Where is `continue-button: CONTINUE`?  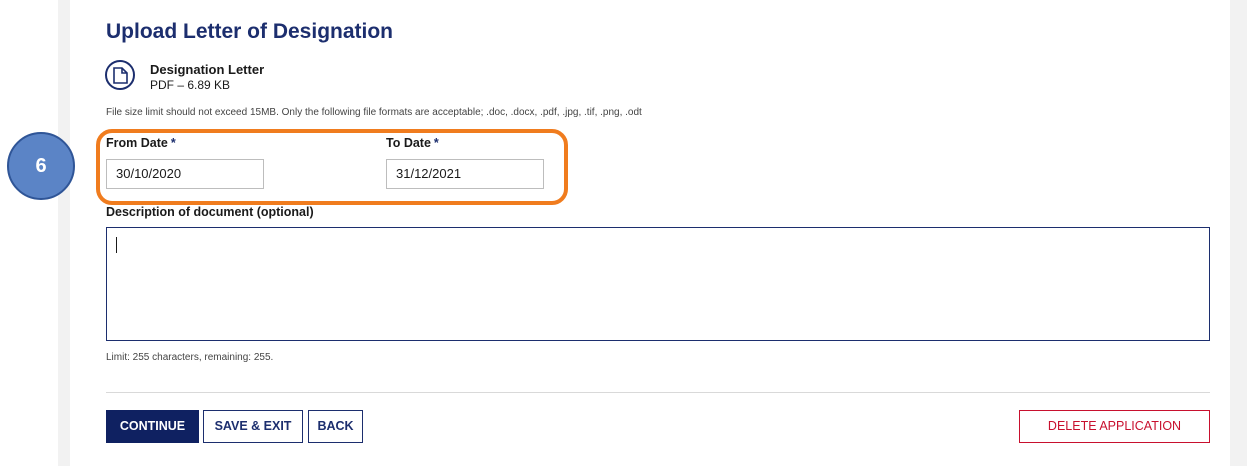 continue-button: CONTINUE is located at coordinates (152, 426).